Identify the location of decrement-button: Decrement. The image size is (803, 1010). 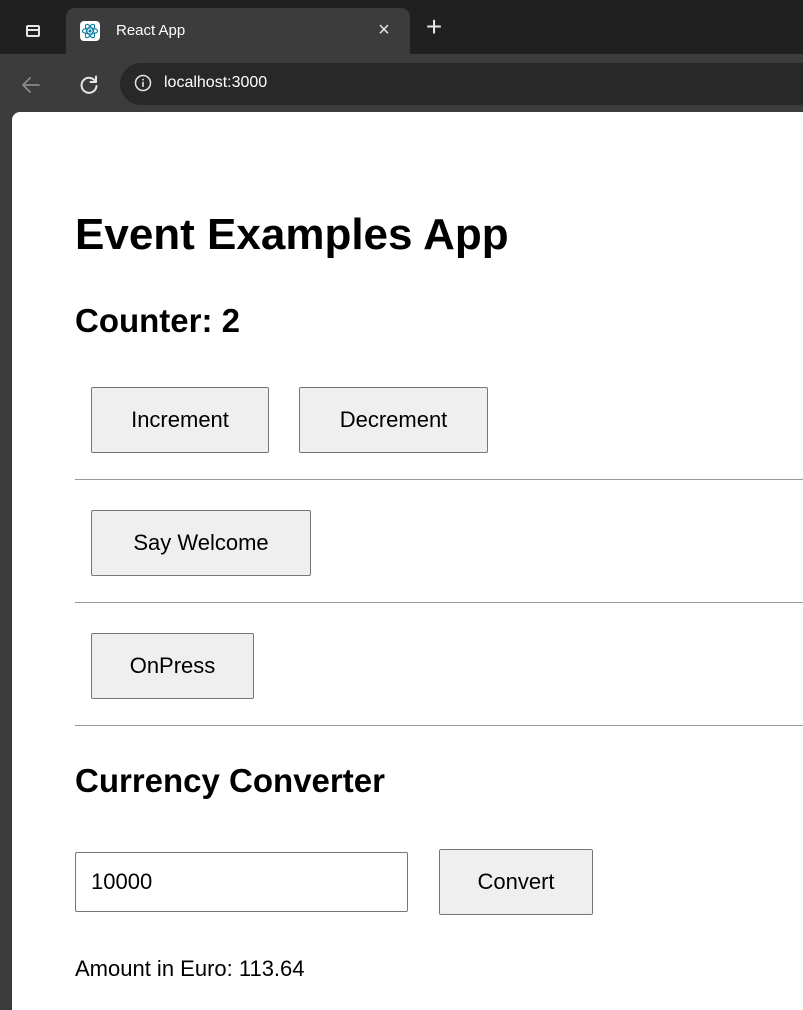
(393, 420).